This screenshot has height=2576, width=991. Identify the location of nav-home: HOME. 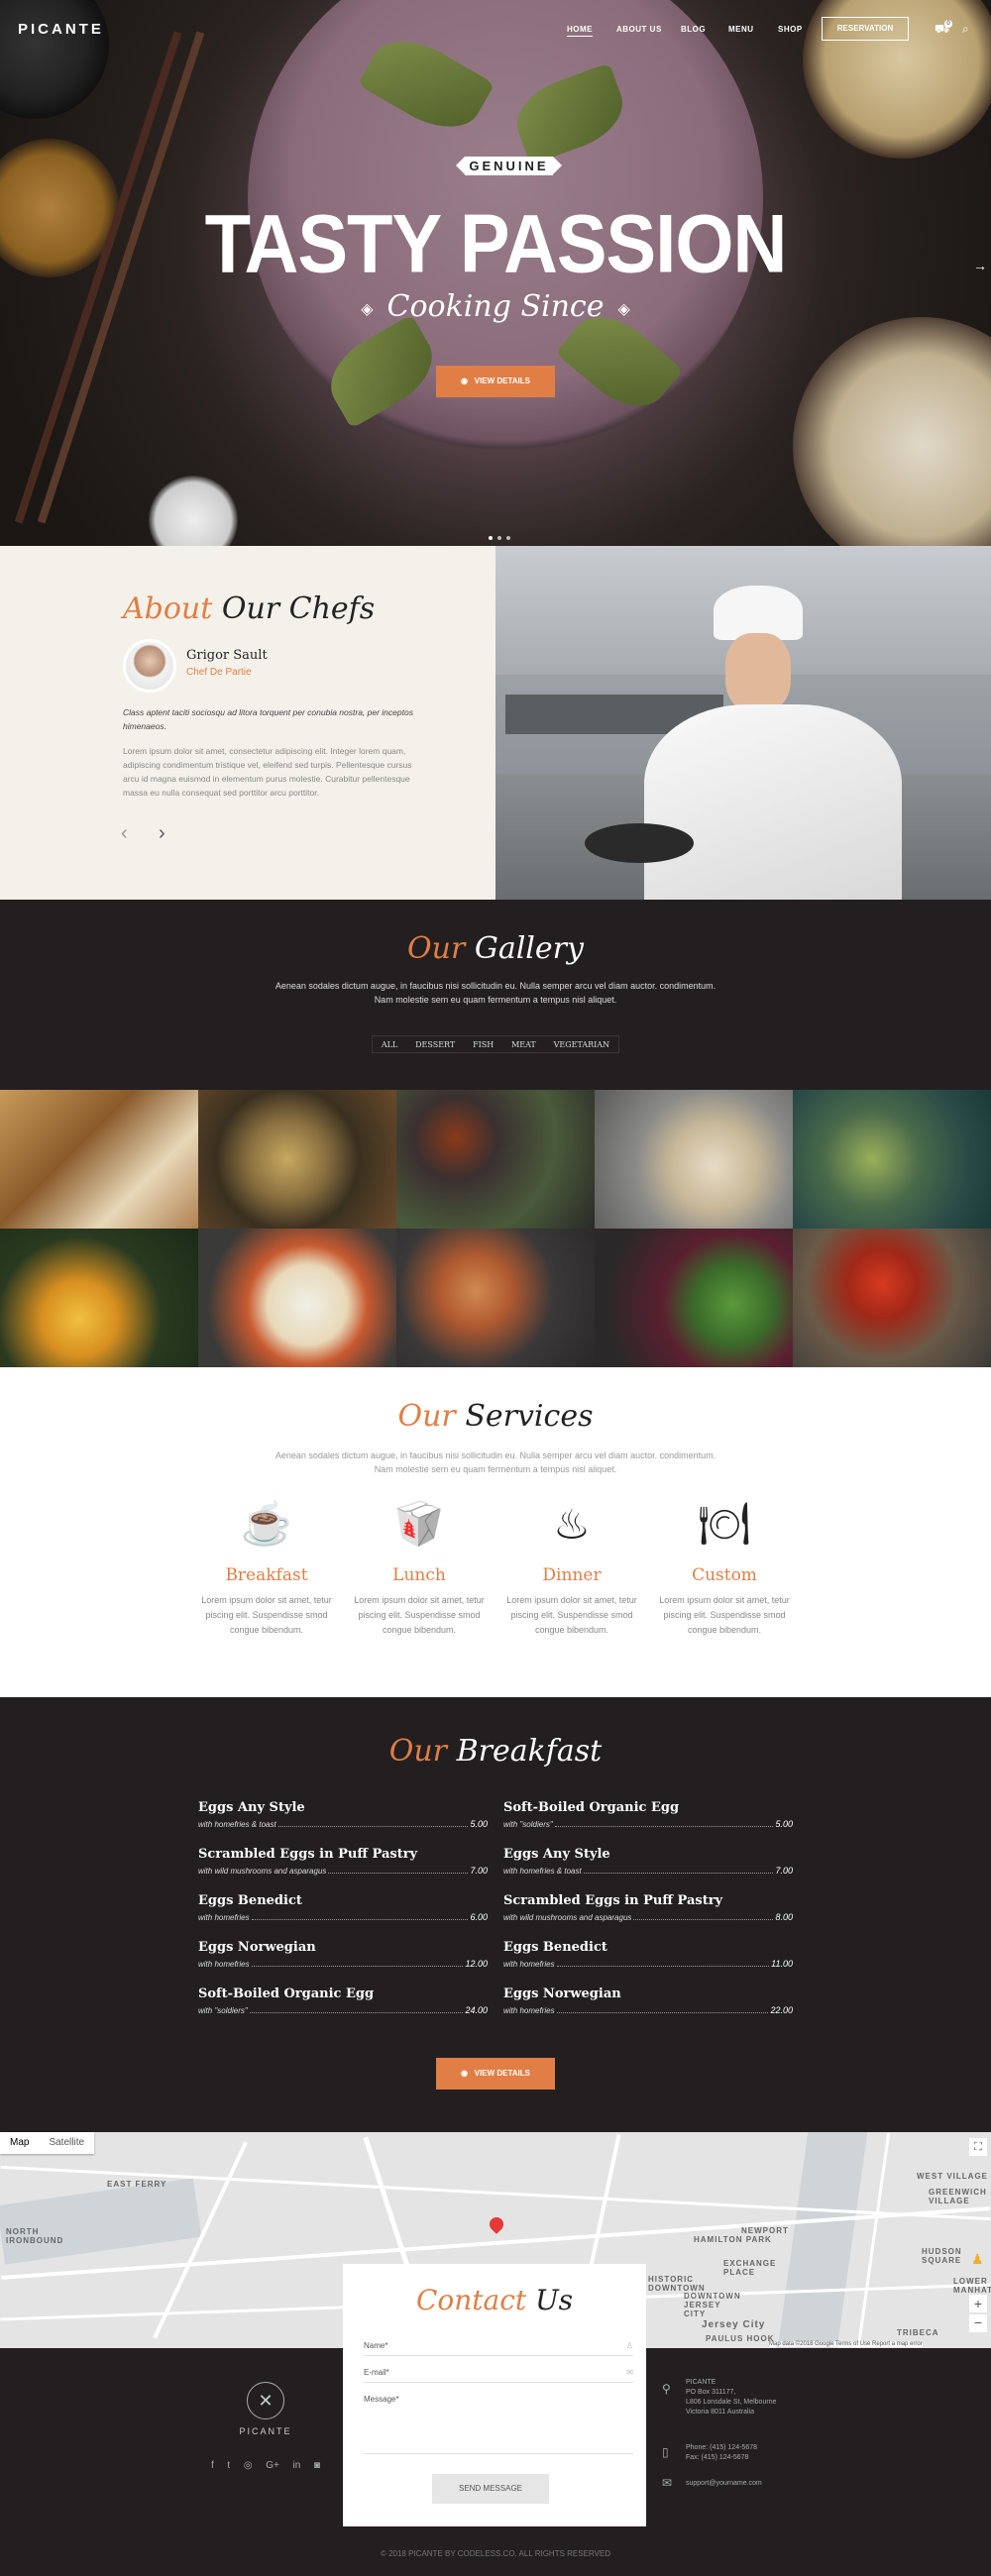
(580, 31).